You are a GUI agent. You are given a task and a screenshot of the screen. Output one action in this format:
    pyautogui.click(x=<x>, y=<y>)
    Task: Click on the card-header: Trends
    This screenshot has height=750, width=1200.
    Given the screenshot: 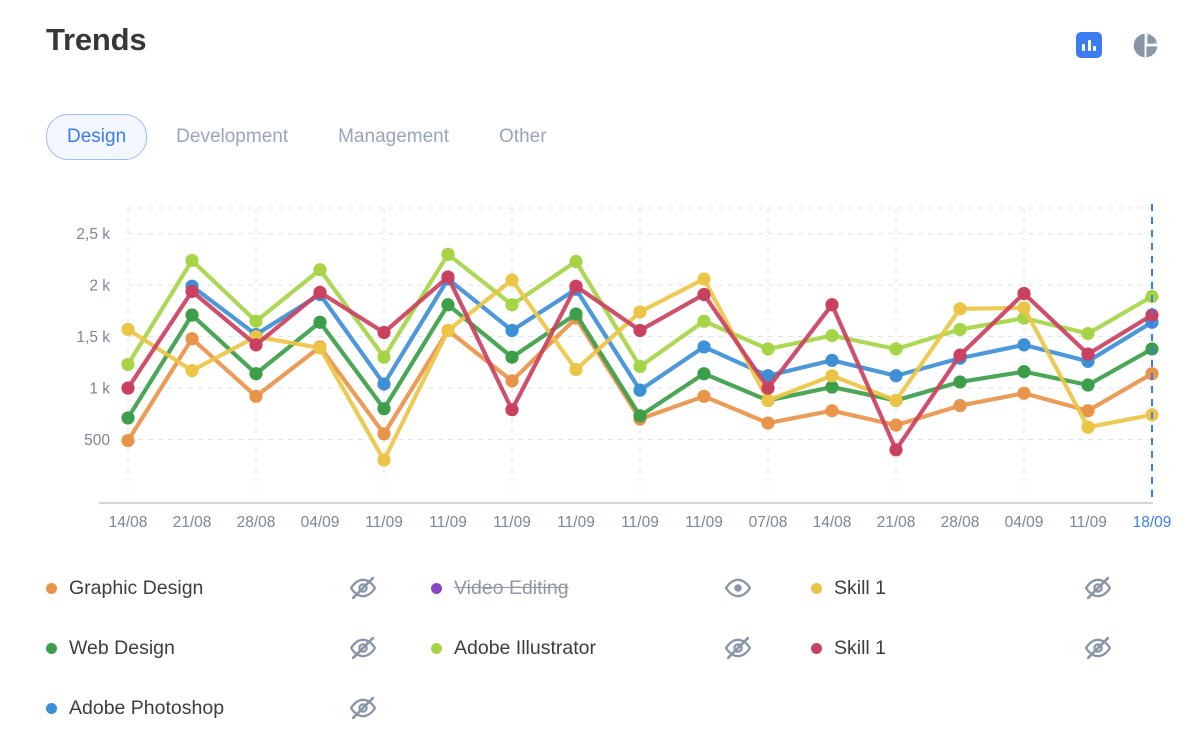 What is the action you would take?
    pyautogui.click(x=600, y=46)
    